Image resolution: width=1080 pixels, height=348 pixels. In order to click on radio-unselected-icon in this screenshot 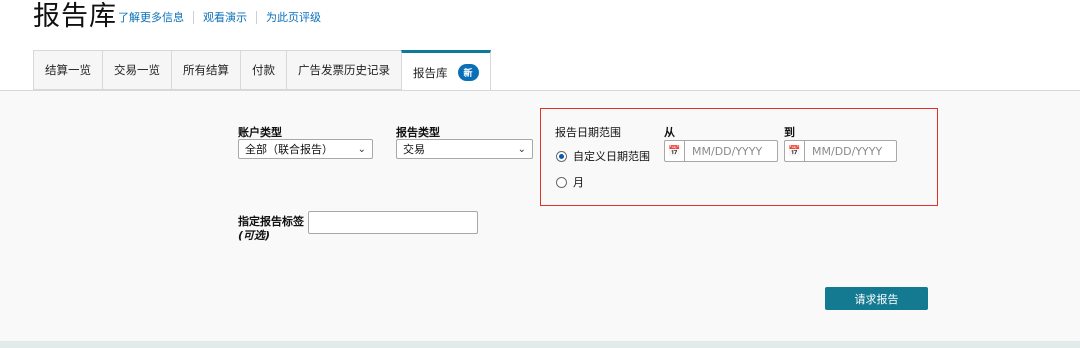, I will do `click(561, 182)`.